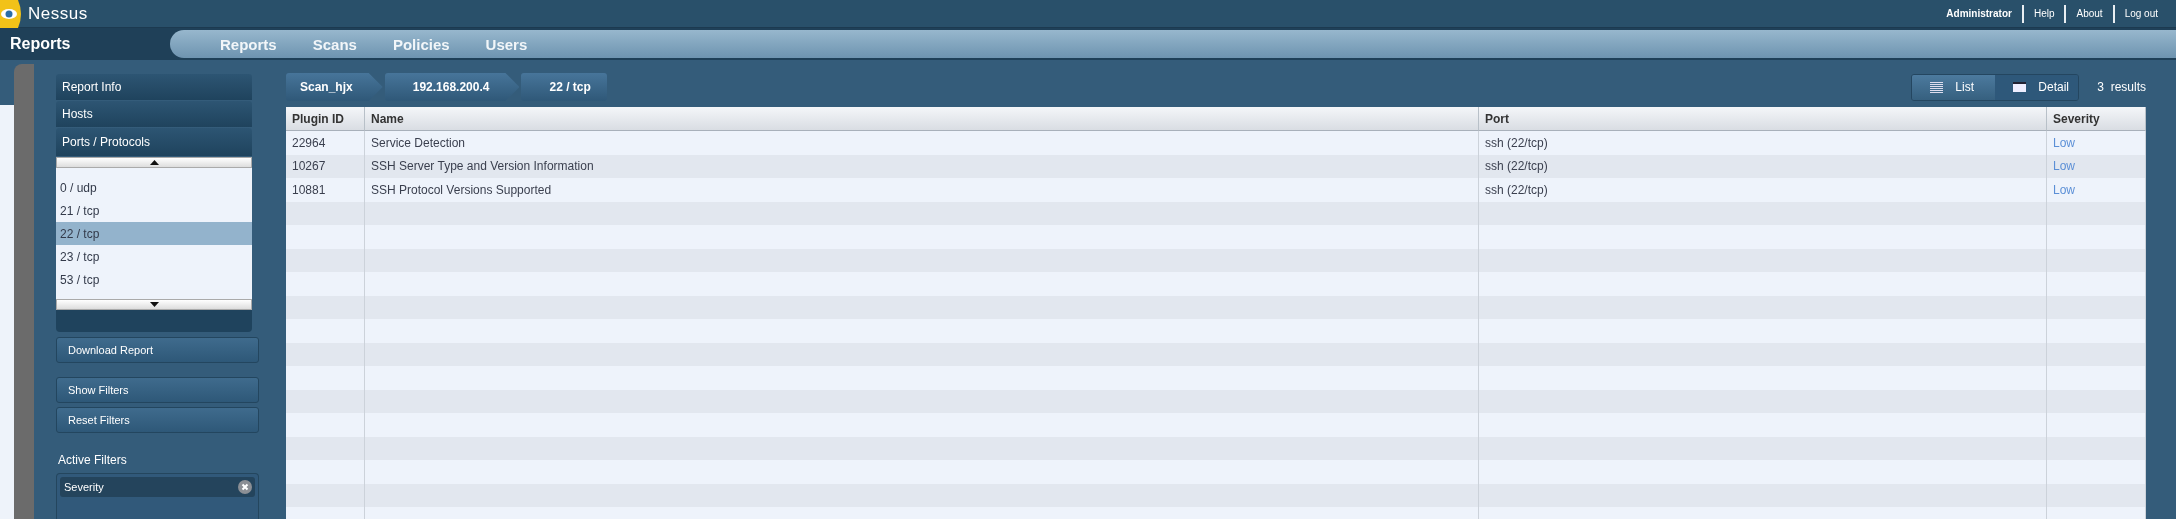  What do you see at coordinates (1763, 119) in the screenshot?
I see `column-header: Port` at bounding box center [1763, 119].